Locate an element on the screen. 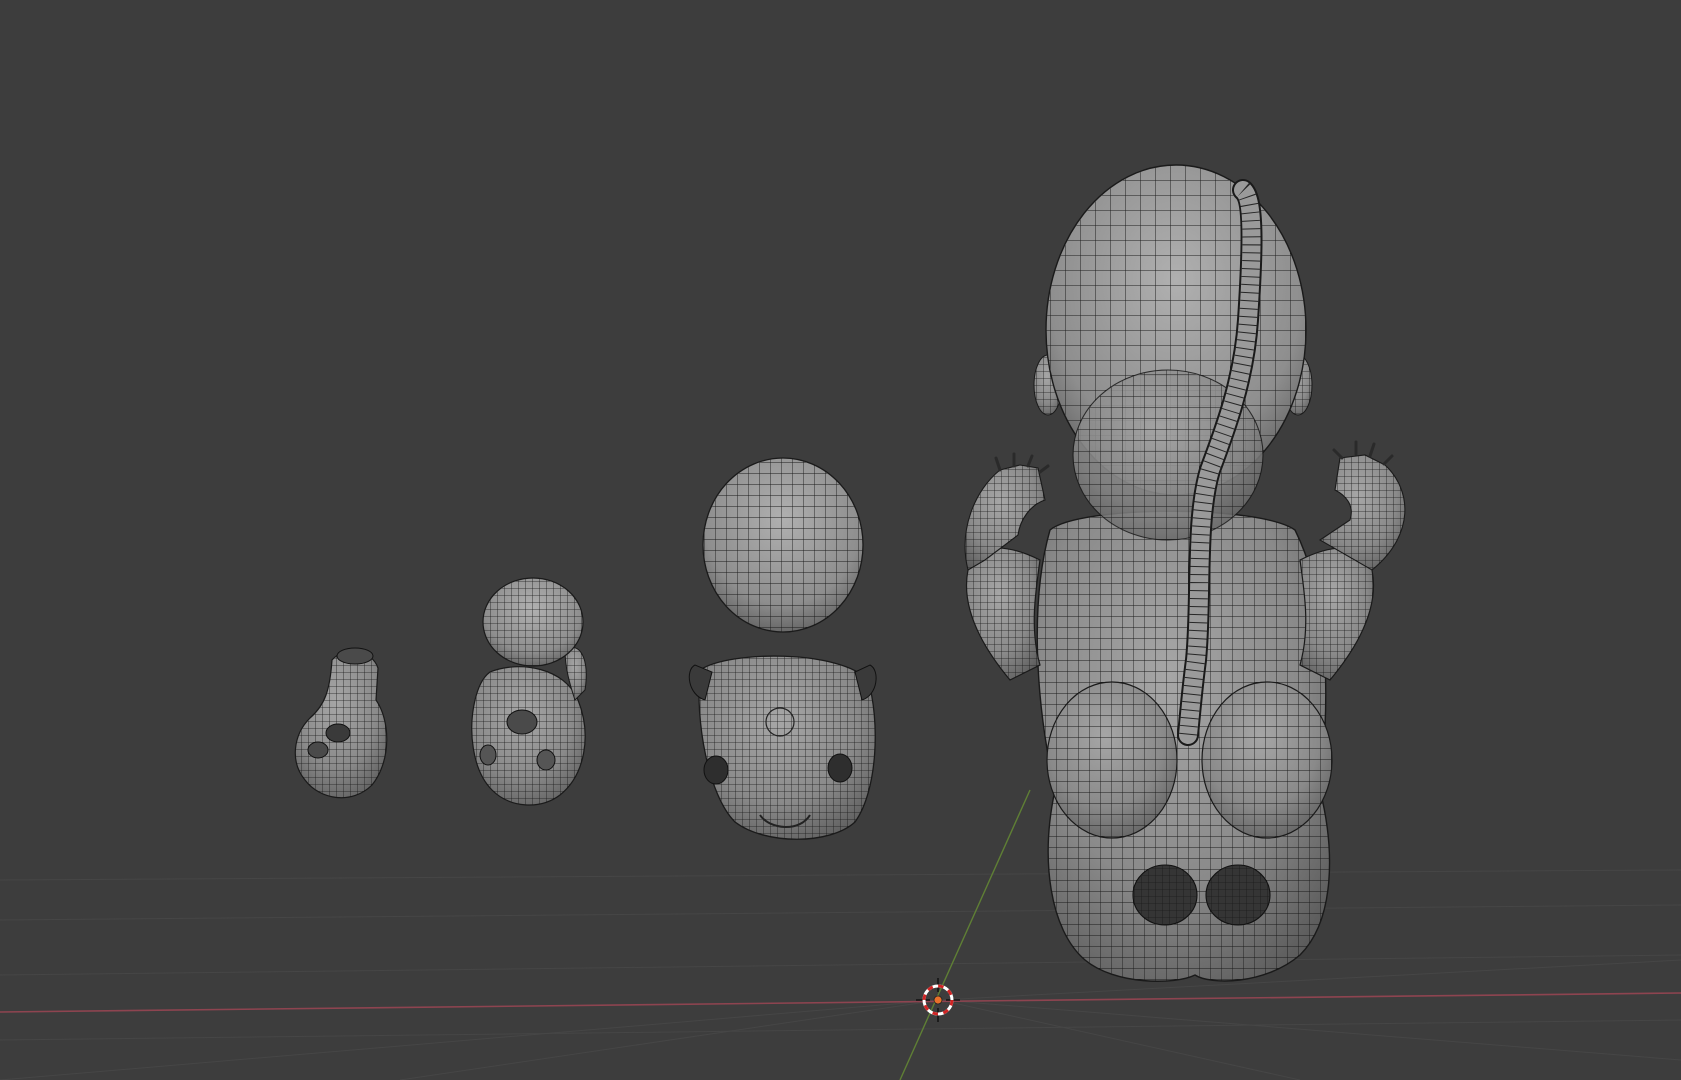 This screenshot has height=1080, width=1681. 3d-cursor-icon is located at coordinates (938, 1000).